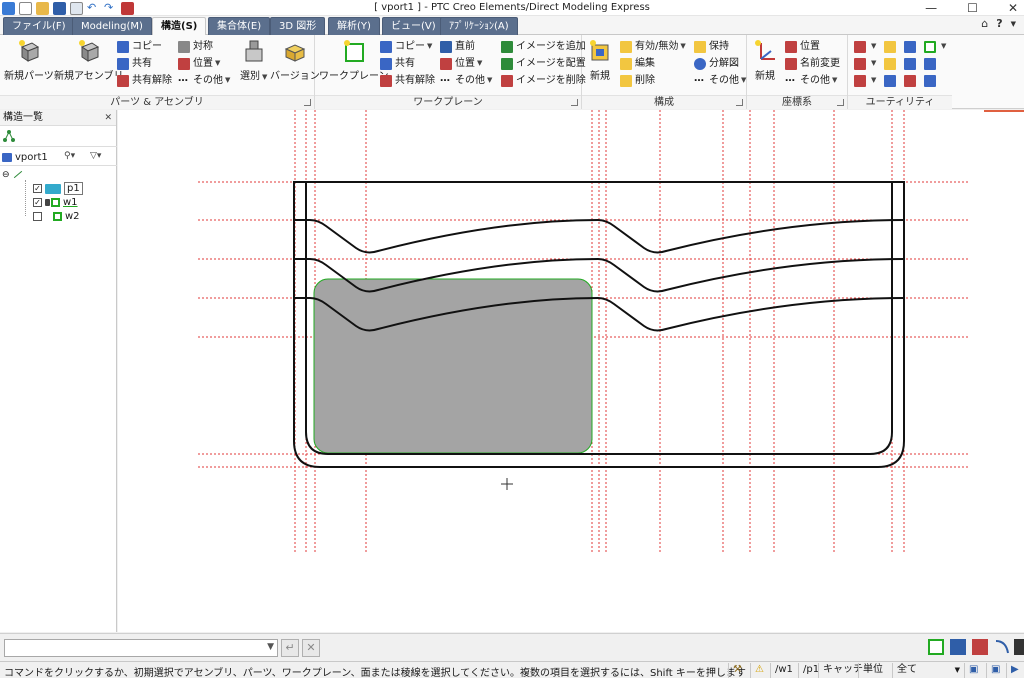 The width and height of the screenshot is (1024, 678). What do you see at coordinates (840, 102) in the screenshot?
I see `group-launcher-coords` at bounding box center [840, 102].